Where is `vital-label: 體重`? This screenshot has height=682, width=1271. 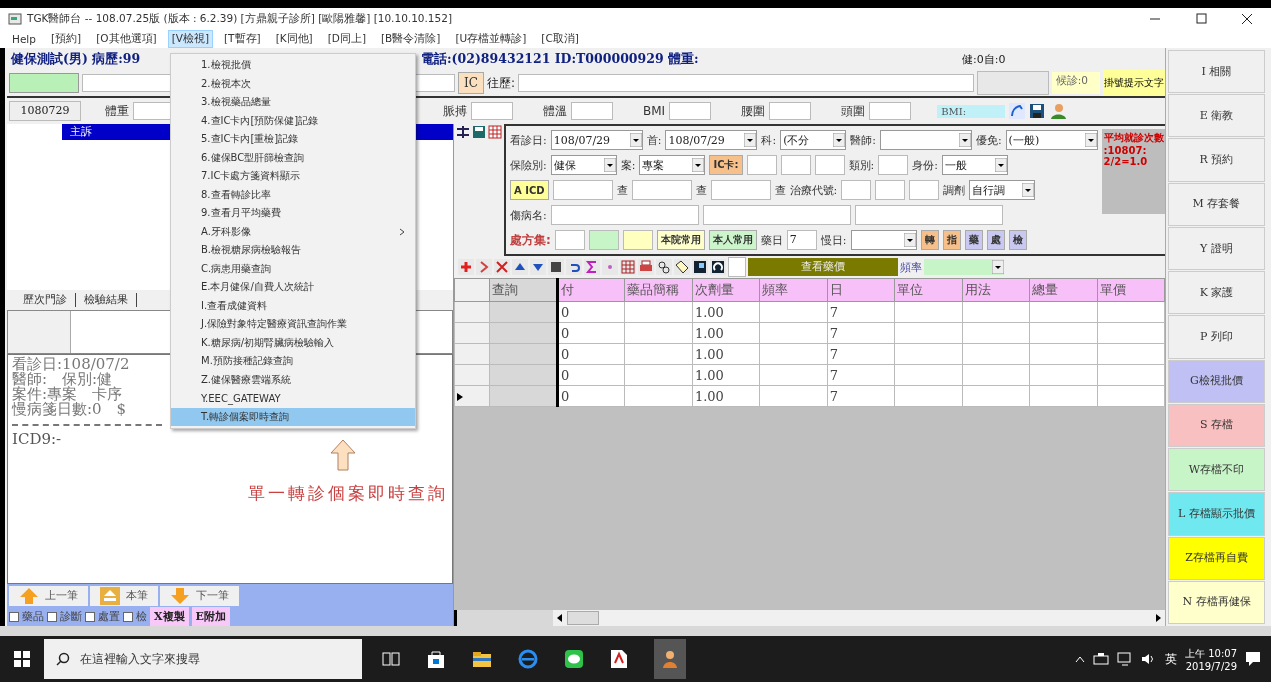 vital-label: 體重 is located at coordinates (117, 111).